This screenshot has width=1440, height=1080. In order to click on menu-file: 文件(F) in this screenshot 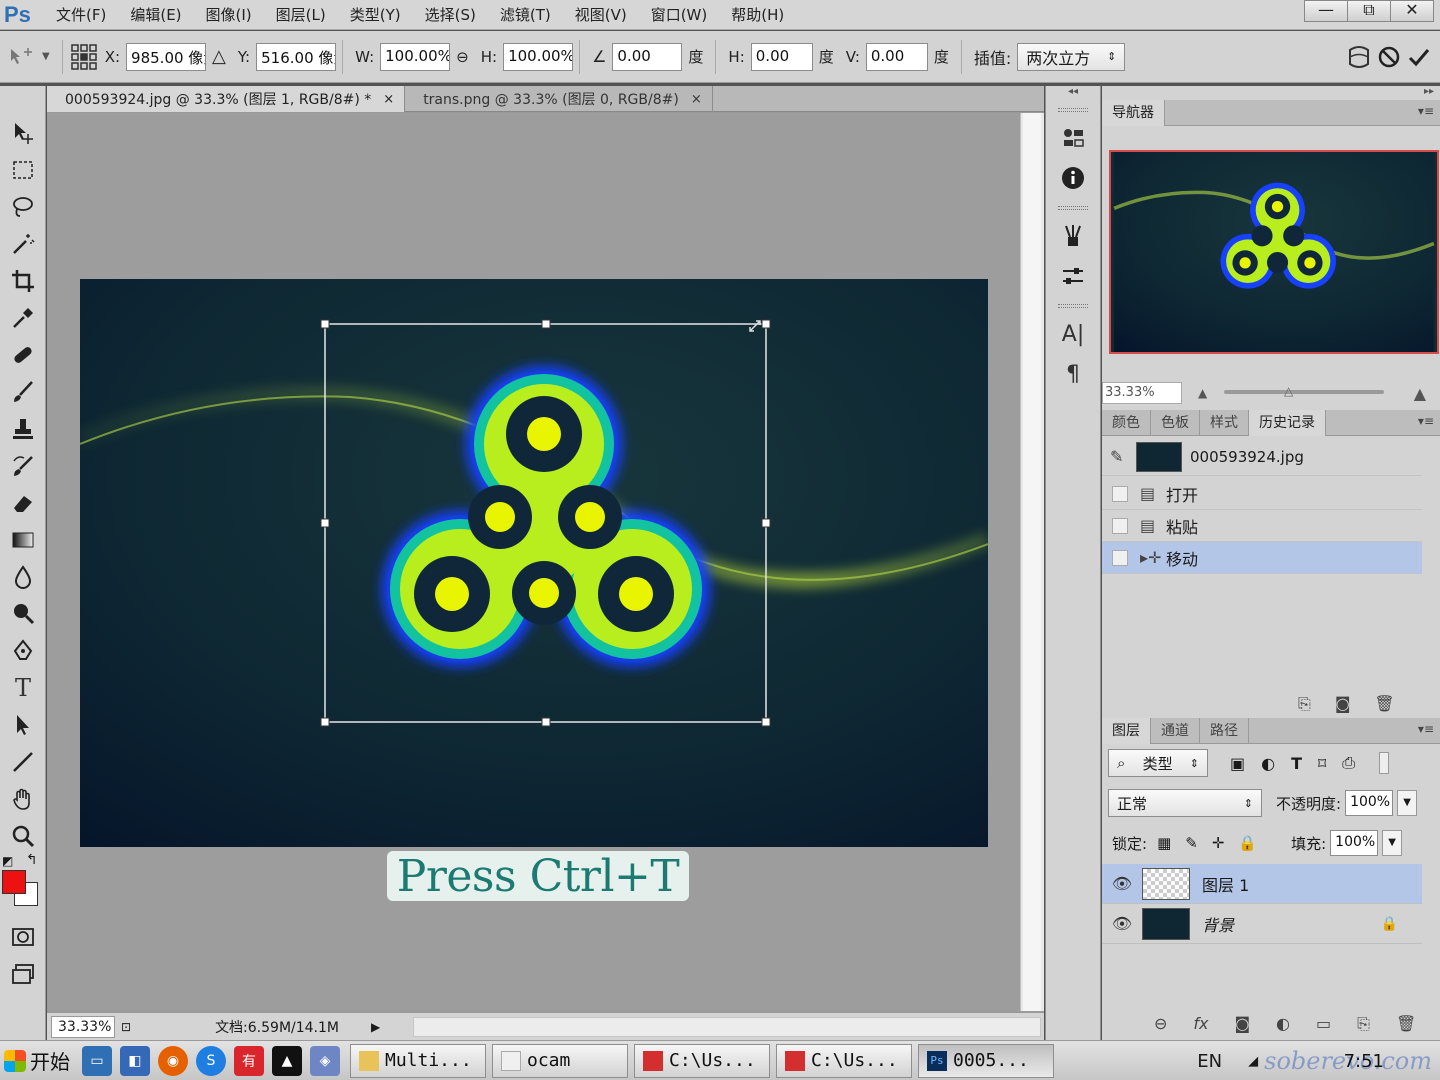, I will do `click(81, 15)`.